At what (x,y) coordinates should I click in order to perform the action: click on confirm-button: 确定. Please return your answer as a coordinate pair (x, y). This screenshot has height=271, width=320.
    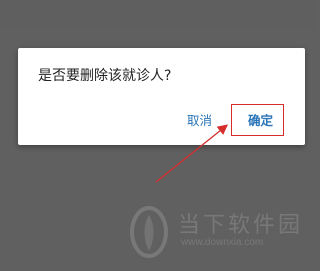
    Looking at the image, I should click on (260, 119).